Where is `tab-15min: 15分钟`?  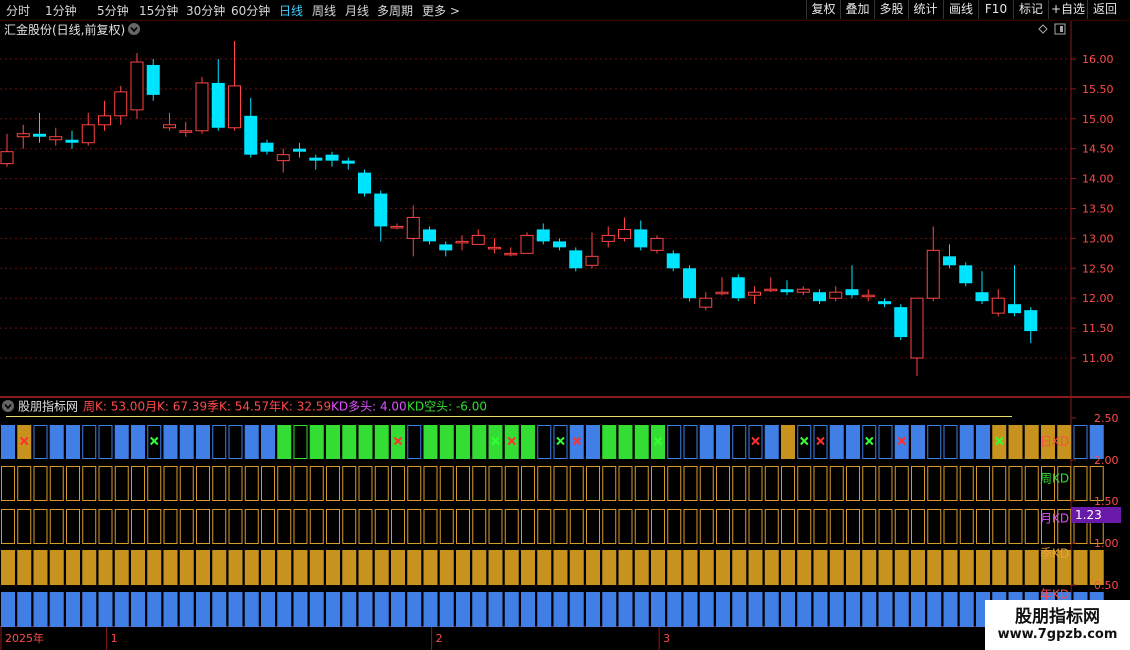 tab-15min: 15分钟 is located at coordinates (158, 10).